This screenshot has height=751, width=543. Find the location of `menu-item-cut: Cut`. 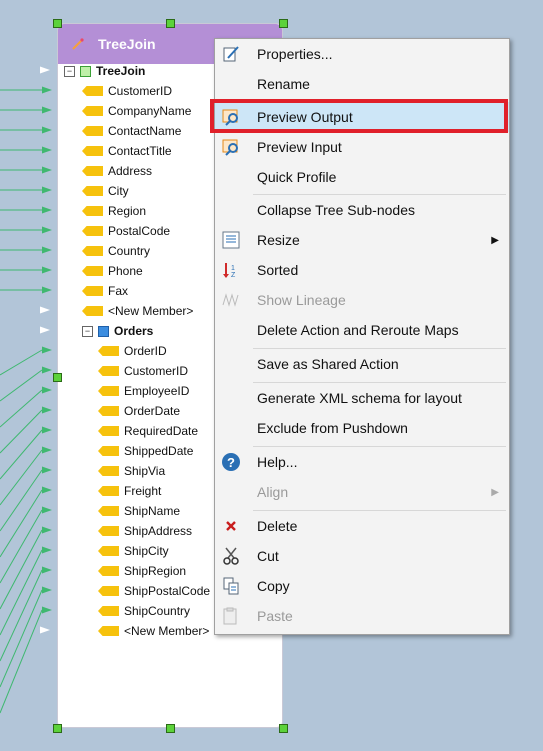

menu-item-cut: Cut is located at coordinates (362, 556).